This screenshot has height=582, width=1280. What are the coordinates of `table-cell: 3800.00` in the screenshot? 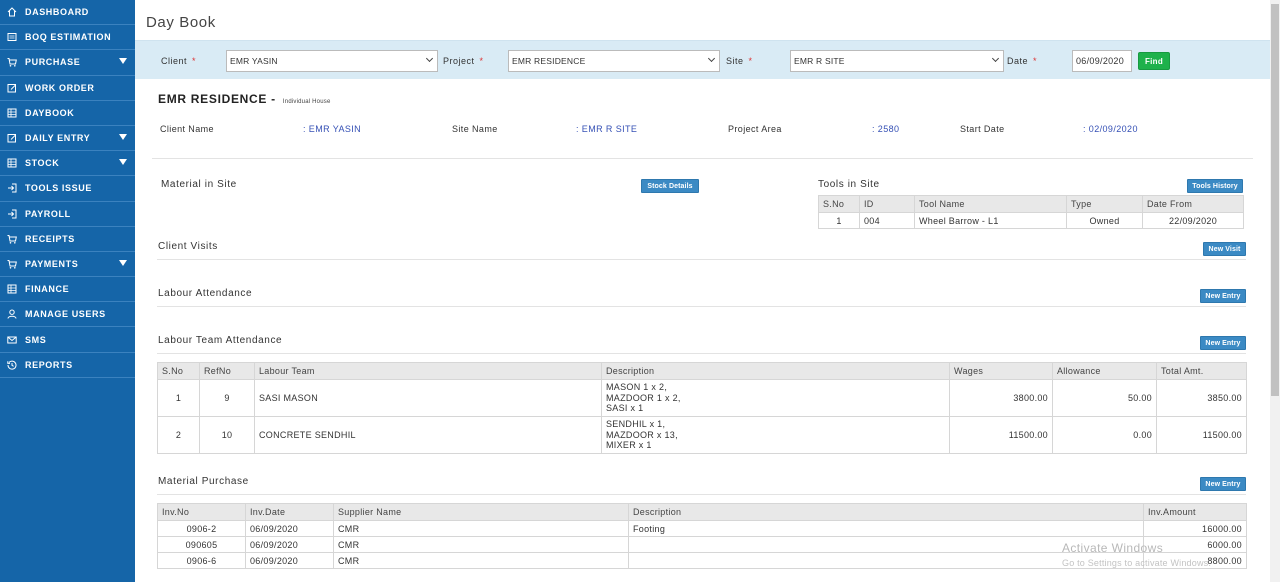 It's located at (1001, 398).